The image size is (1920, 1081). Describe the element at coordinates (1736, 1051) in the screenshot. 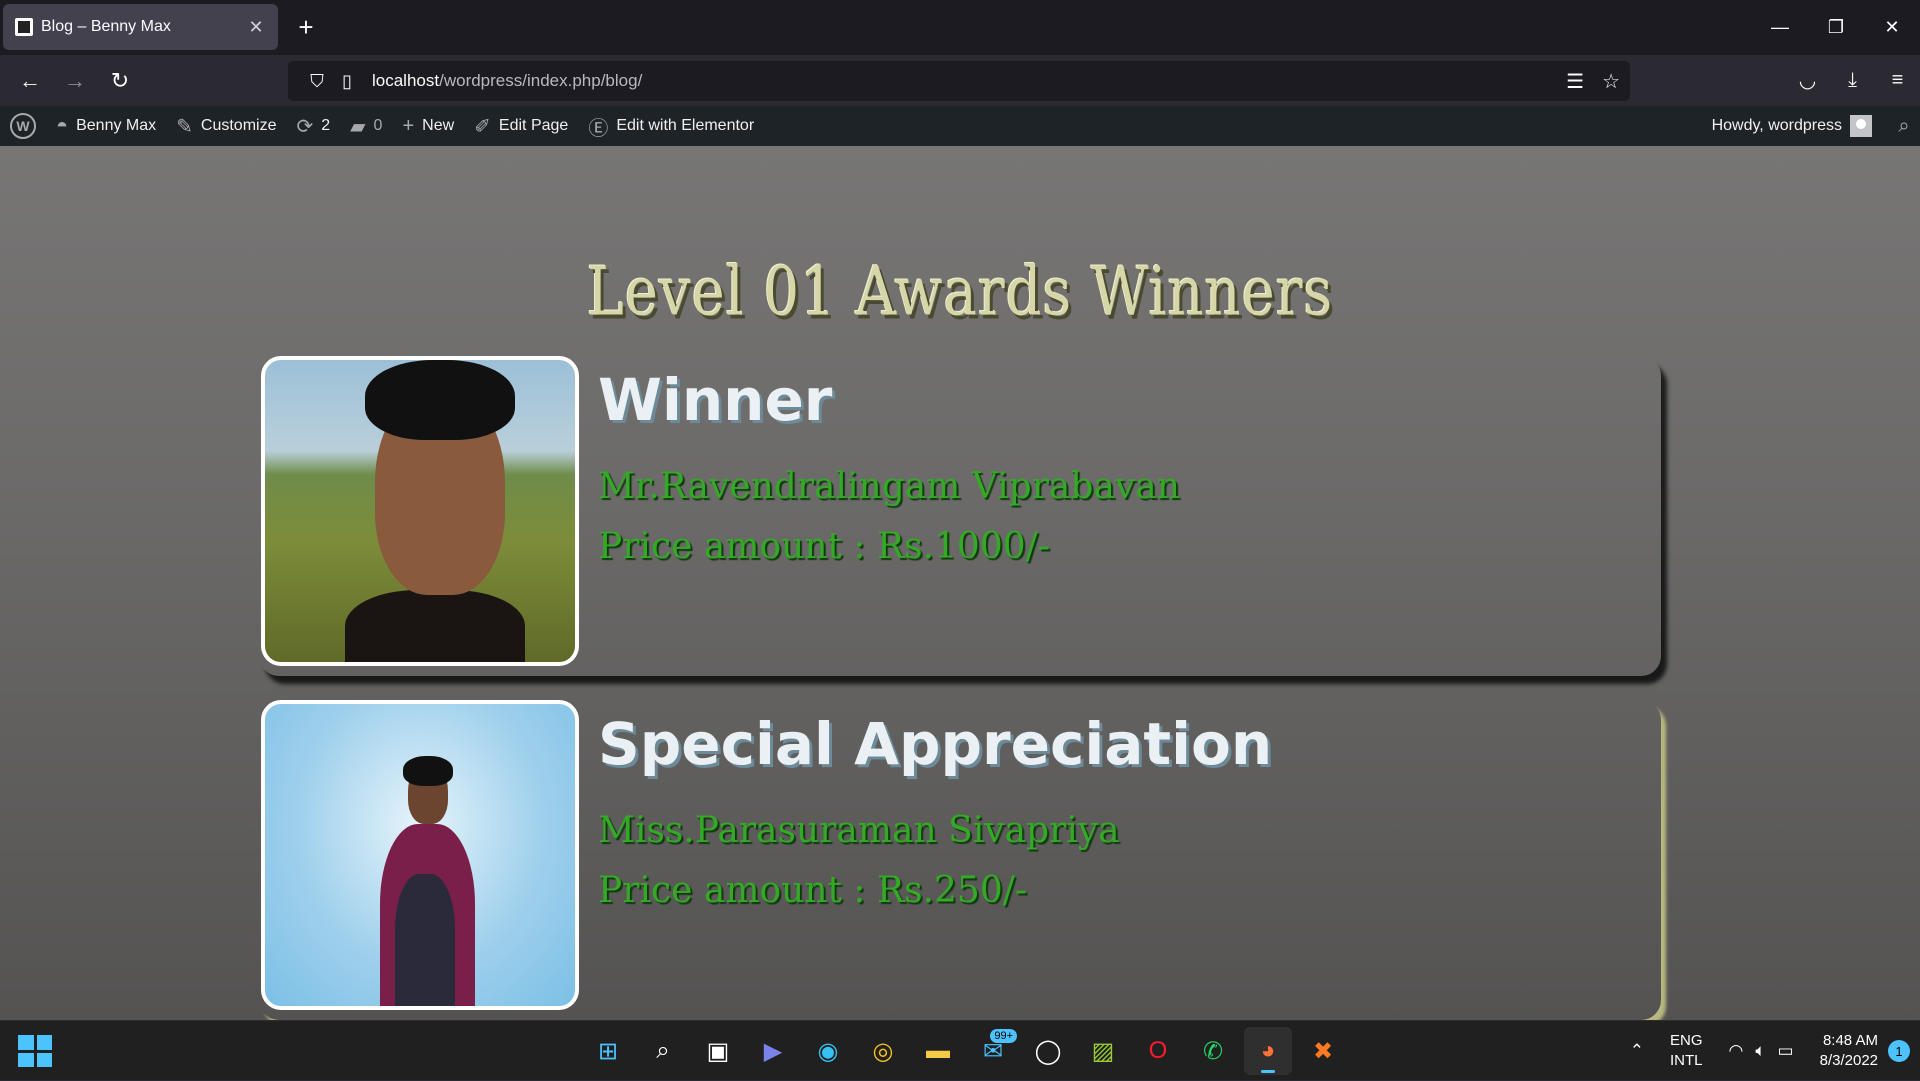

I see `wifi-icon: ◠` at that location.